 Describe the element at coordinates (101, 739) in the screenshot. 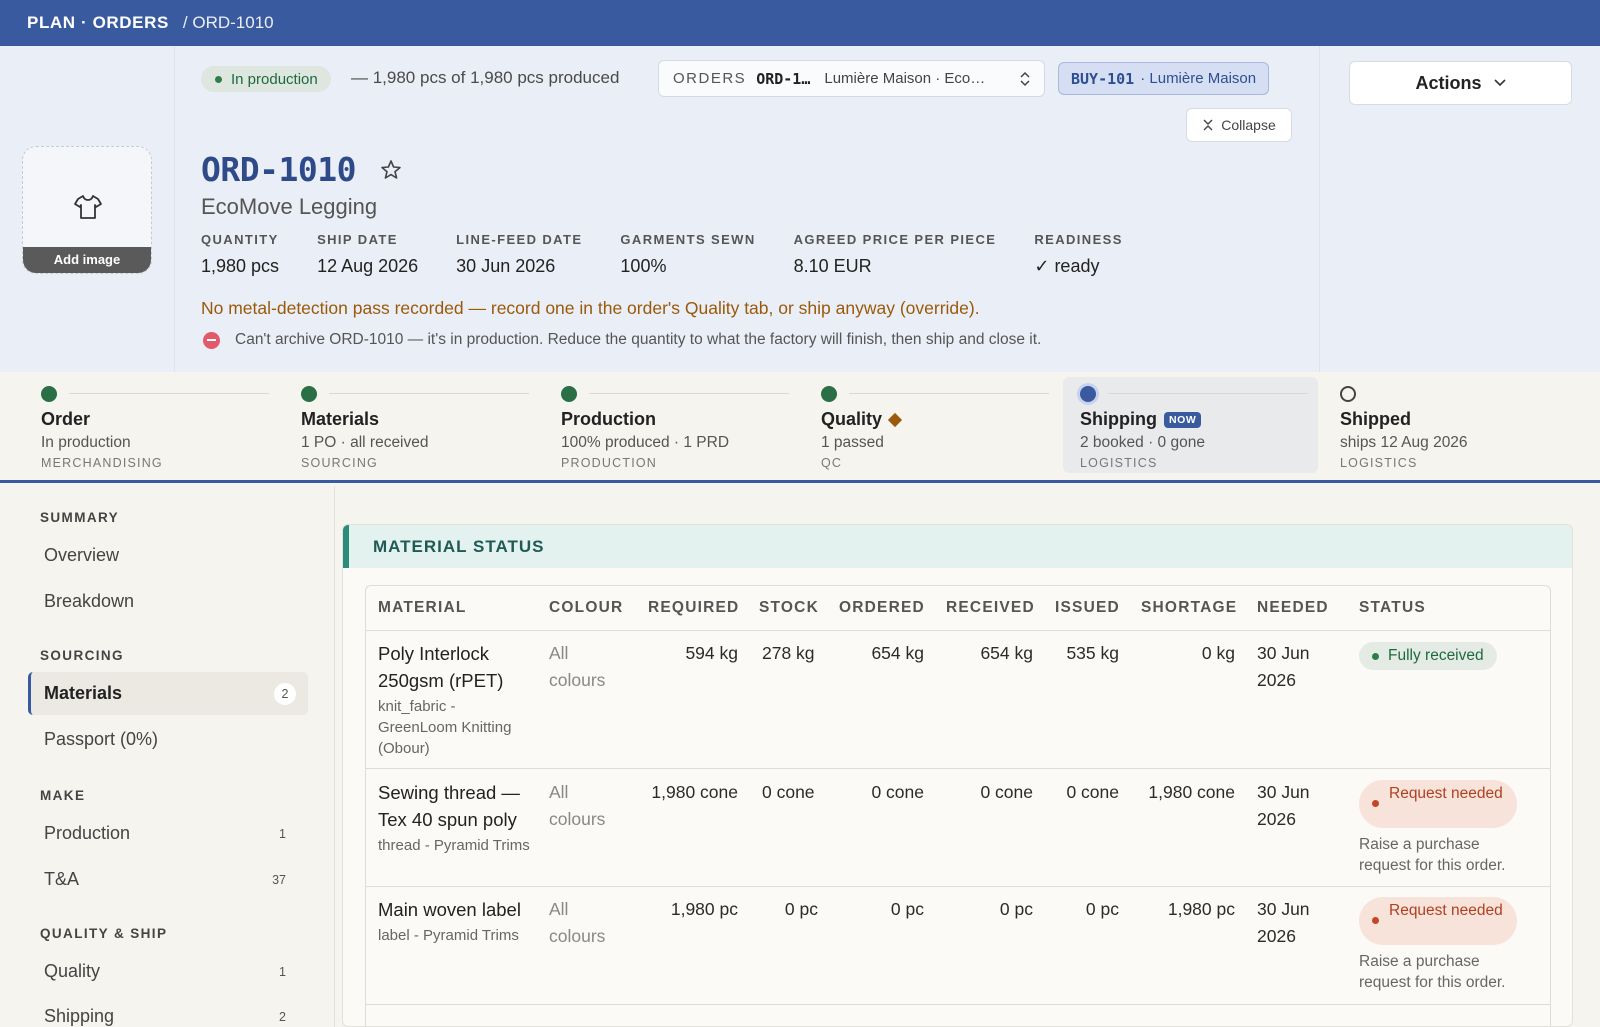

I see `sidebar-item-label: Passport (0%)` at that location.